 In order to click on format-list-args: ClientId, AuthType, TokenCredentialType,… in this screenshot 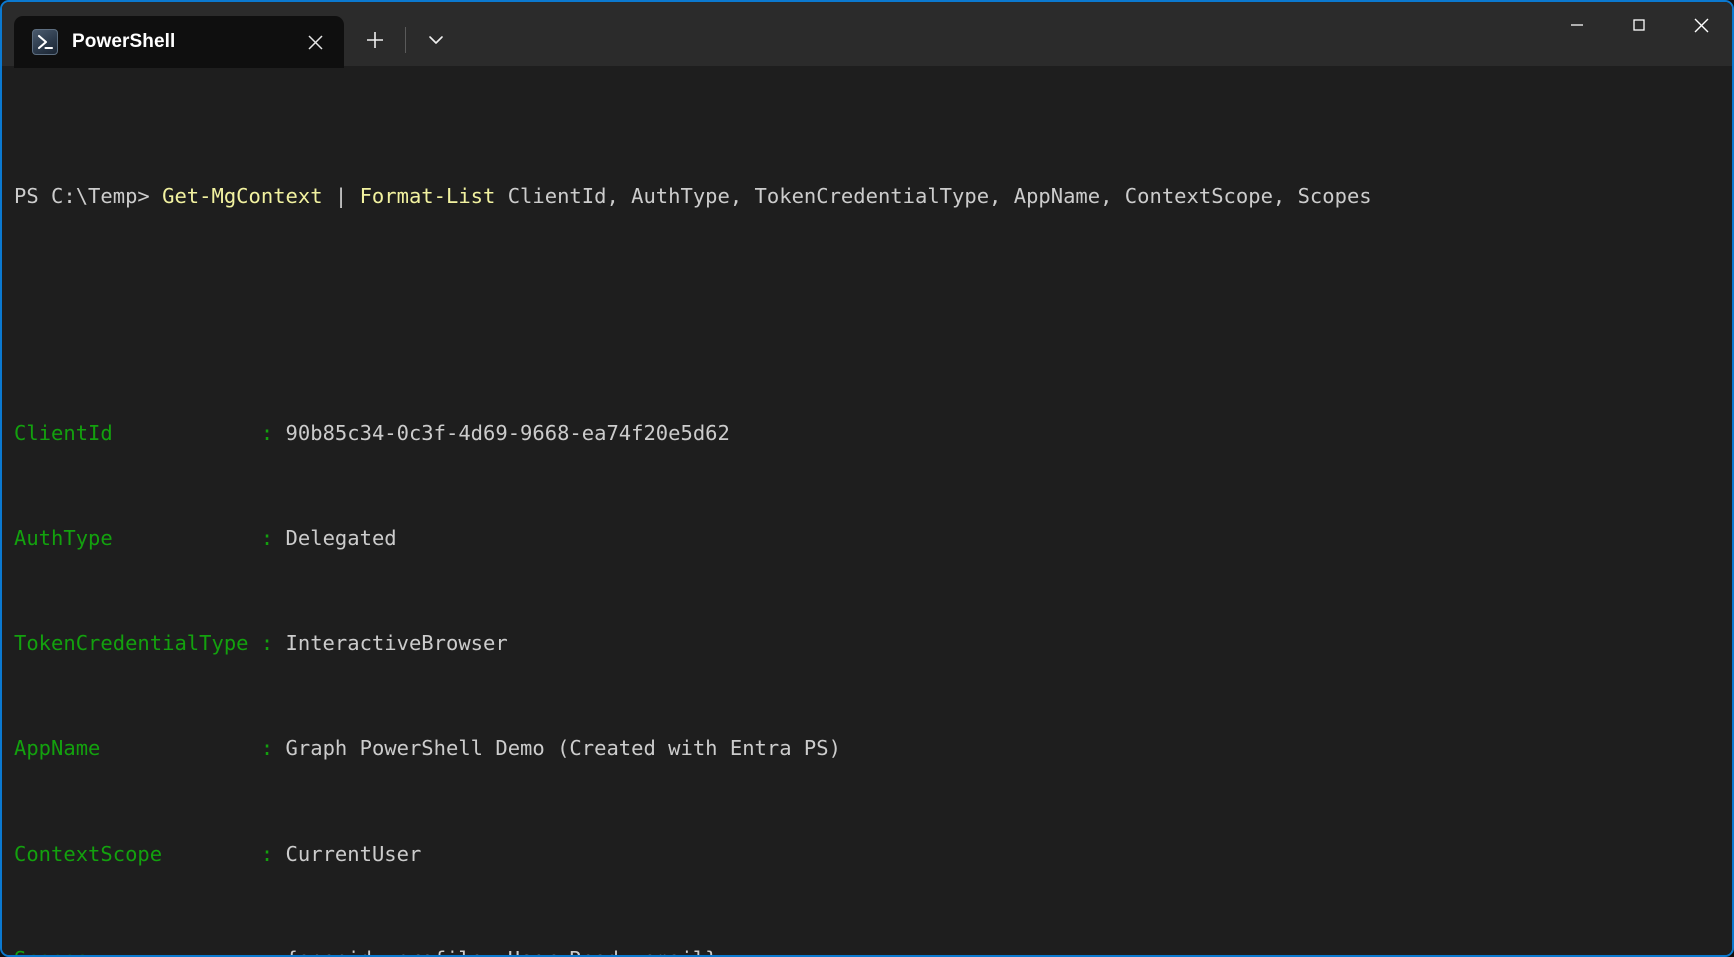, I will do `click(933, 196)`.